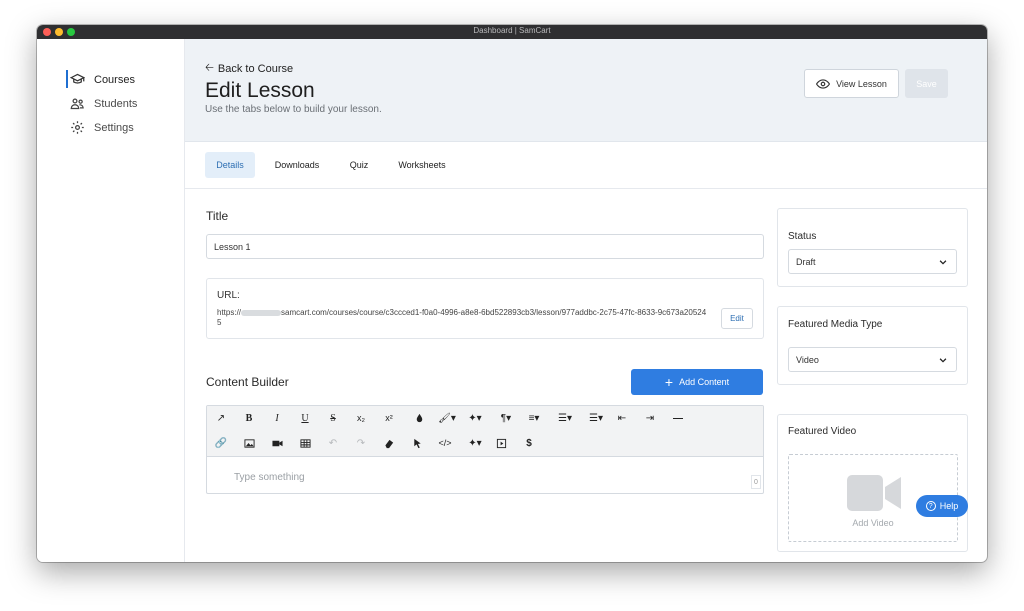 Image resolution: width=1024 pixels, height=611 pixels. What do you see at coordinates (389, 418) in the screenshot?
I see `superscript-icon: x²` at bounding box center [389, 418].